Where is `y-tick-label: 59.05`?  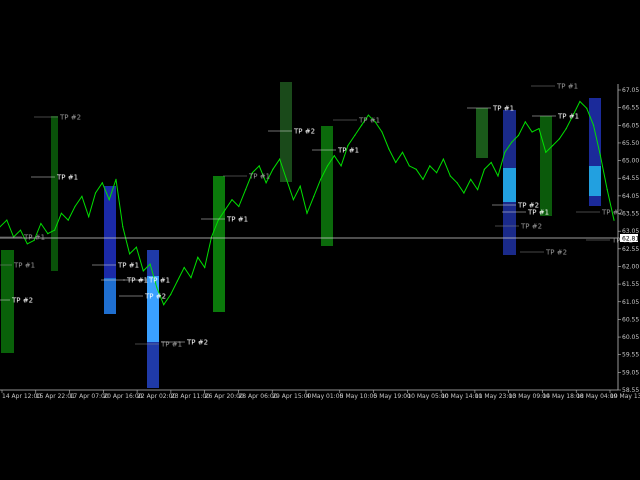 y-tick-label: 59.05 is located at coordinates (630, 372).